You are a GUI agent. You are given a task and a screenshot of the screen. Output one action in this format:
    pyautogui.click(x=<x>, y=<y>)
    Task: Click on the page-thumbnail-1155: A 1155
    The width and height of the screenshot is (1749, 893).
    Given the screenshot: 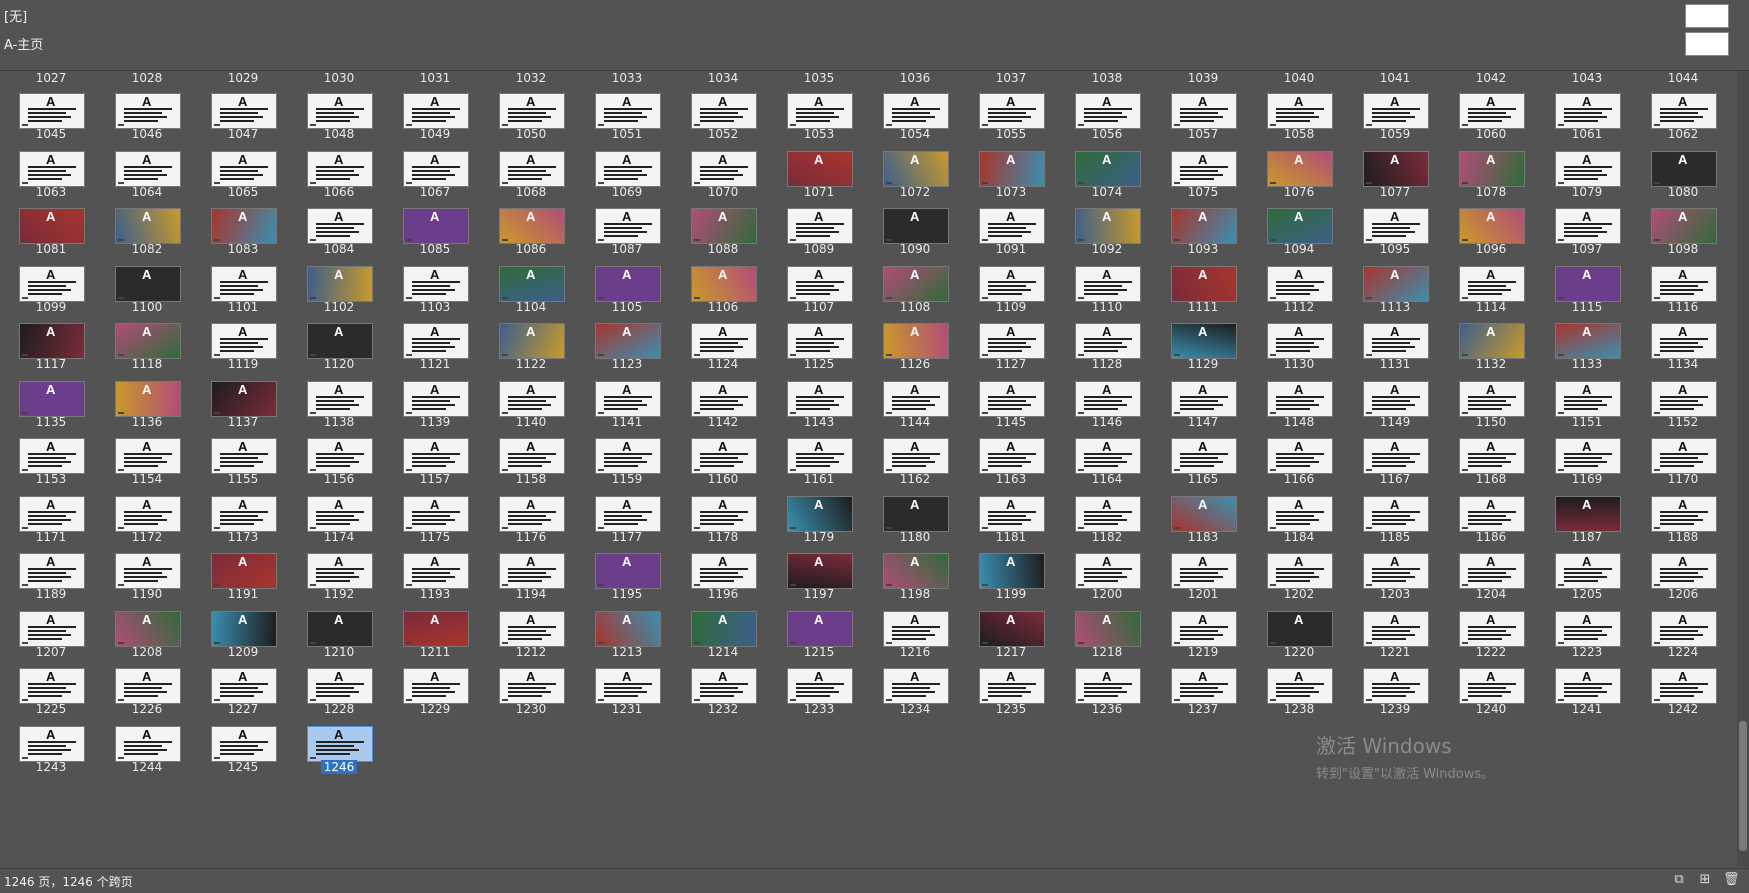 What is the action you would take?
    pyautogui.click(x=243, y=450)
    